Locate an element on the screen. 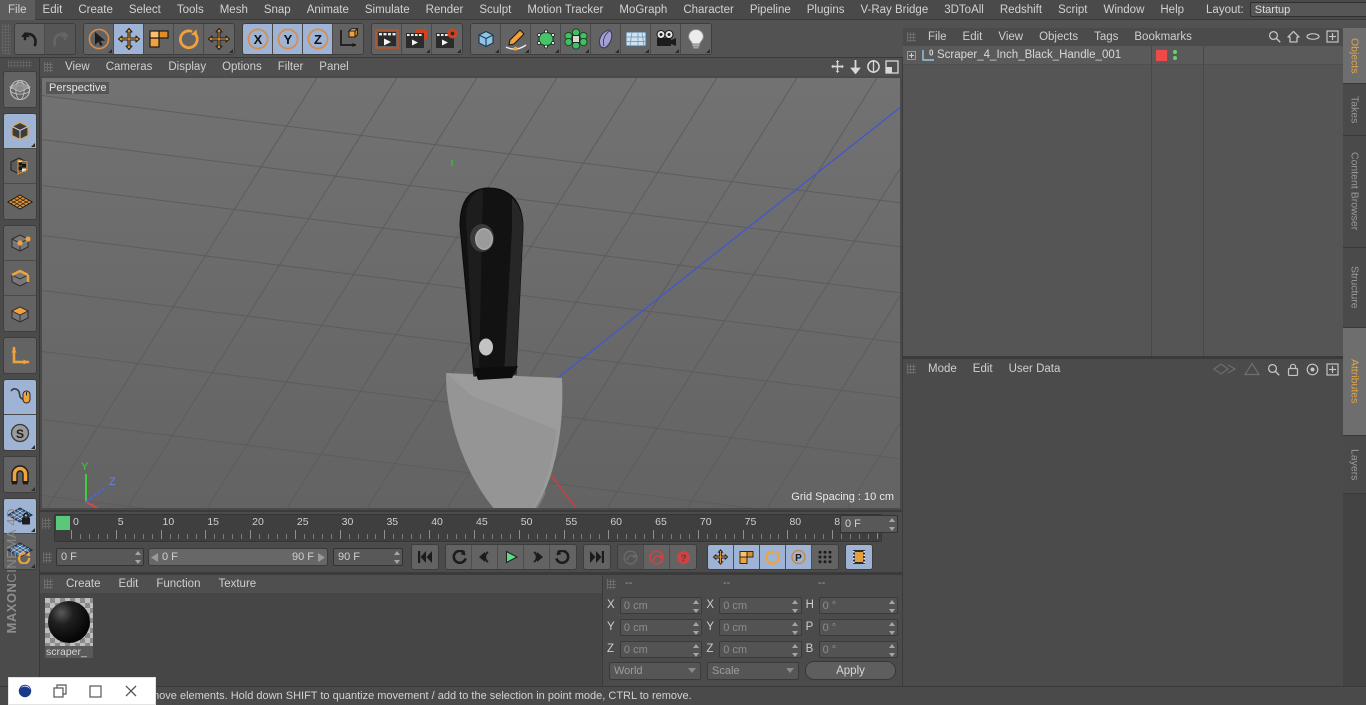 This screenshot has height=705, width=1366. menu-item-3dtoall: 3DToAll is located at coordinates (964, 10).